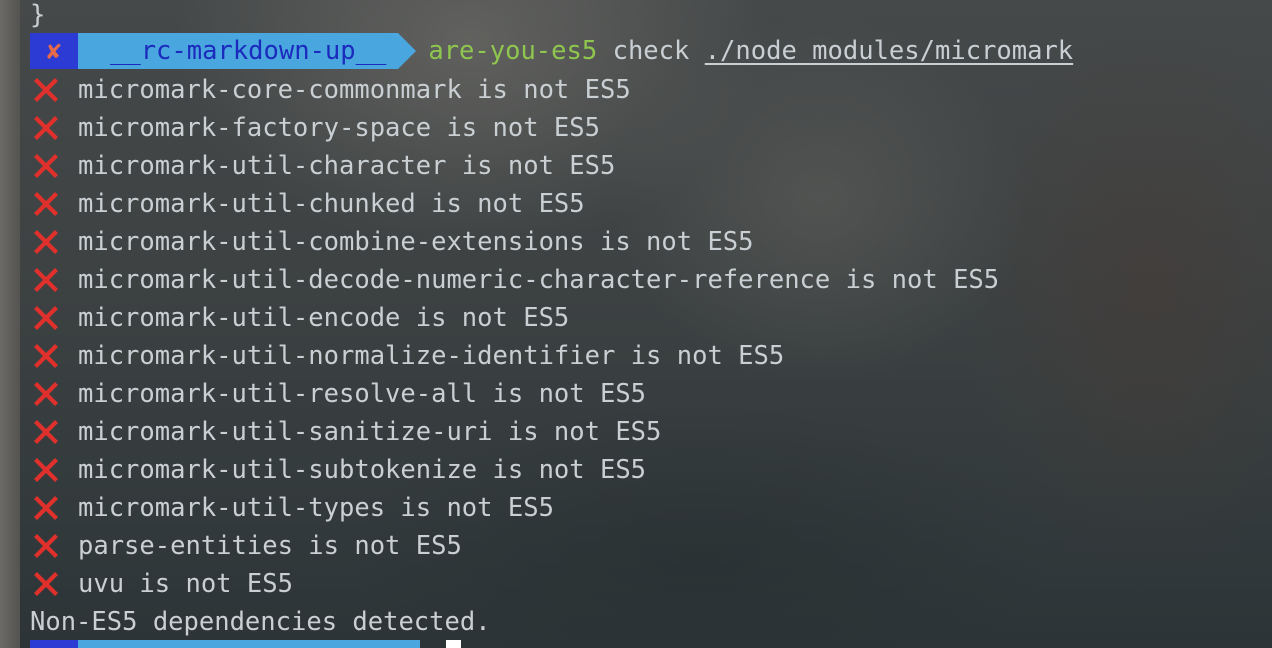  I want to click on next-prompt-directory-segment, so click(249, 644).